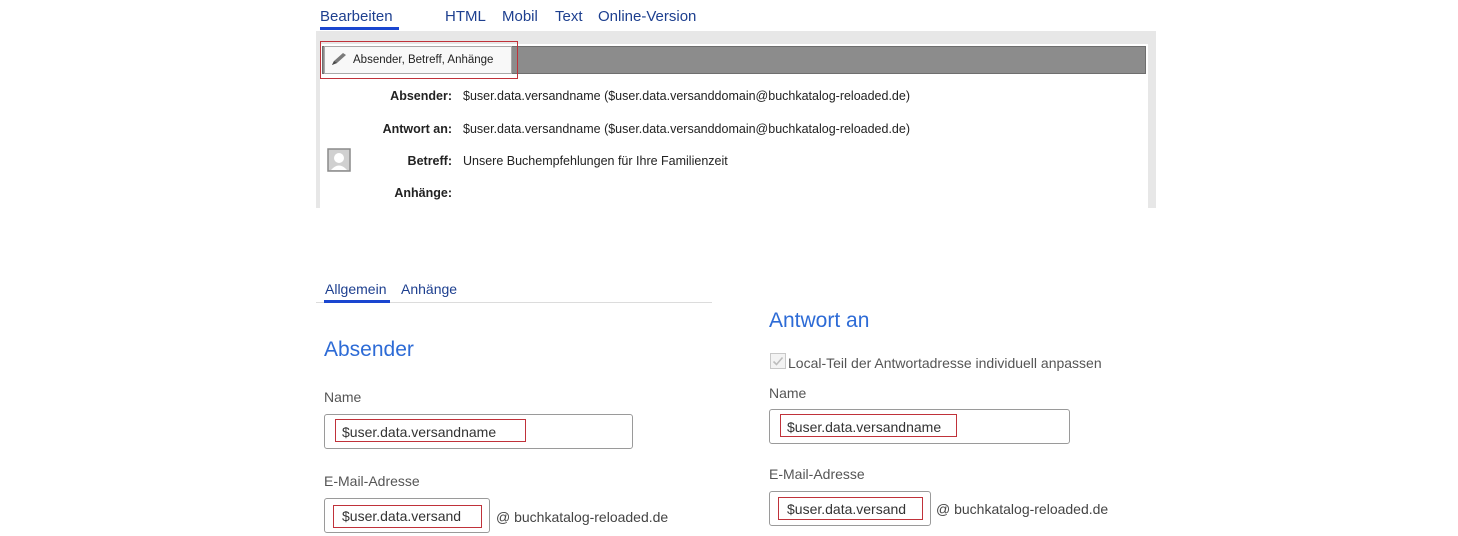  Describe the element at coordinates (465, 16) in the screenshot. I see `tab-html: HTML` at that location.